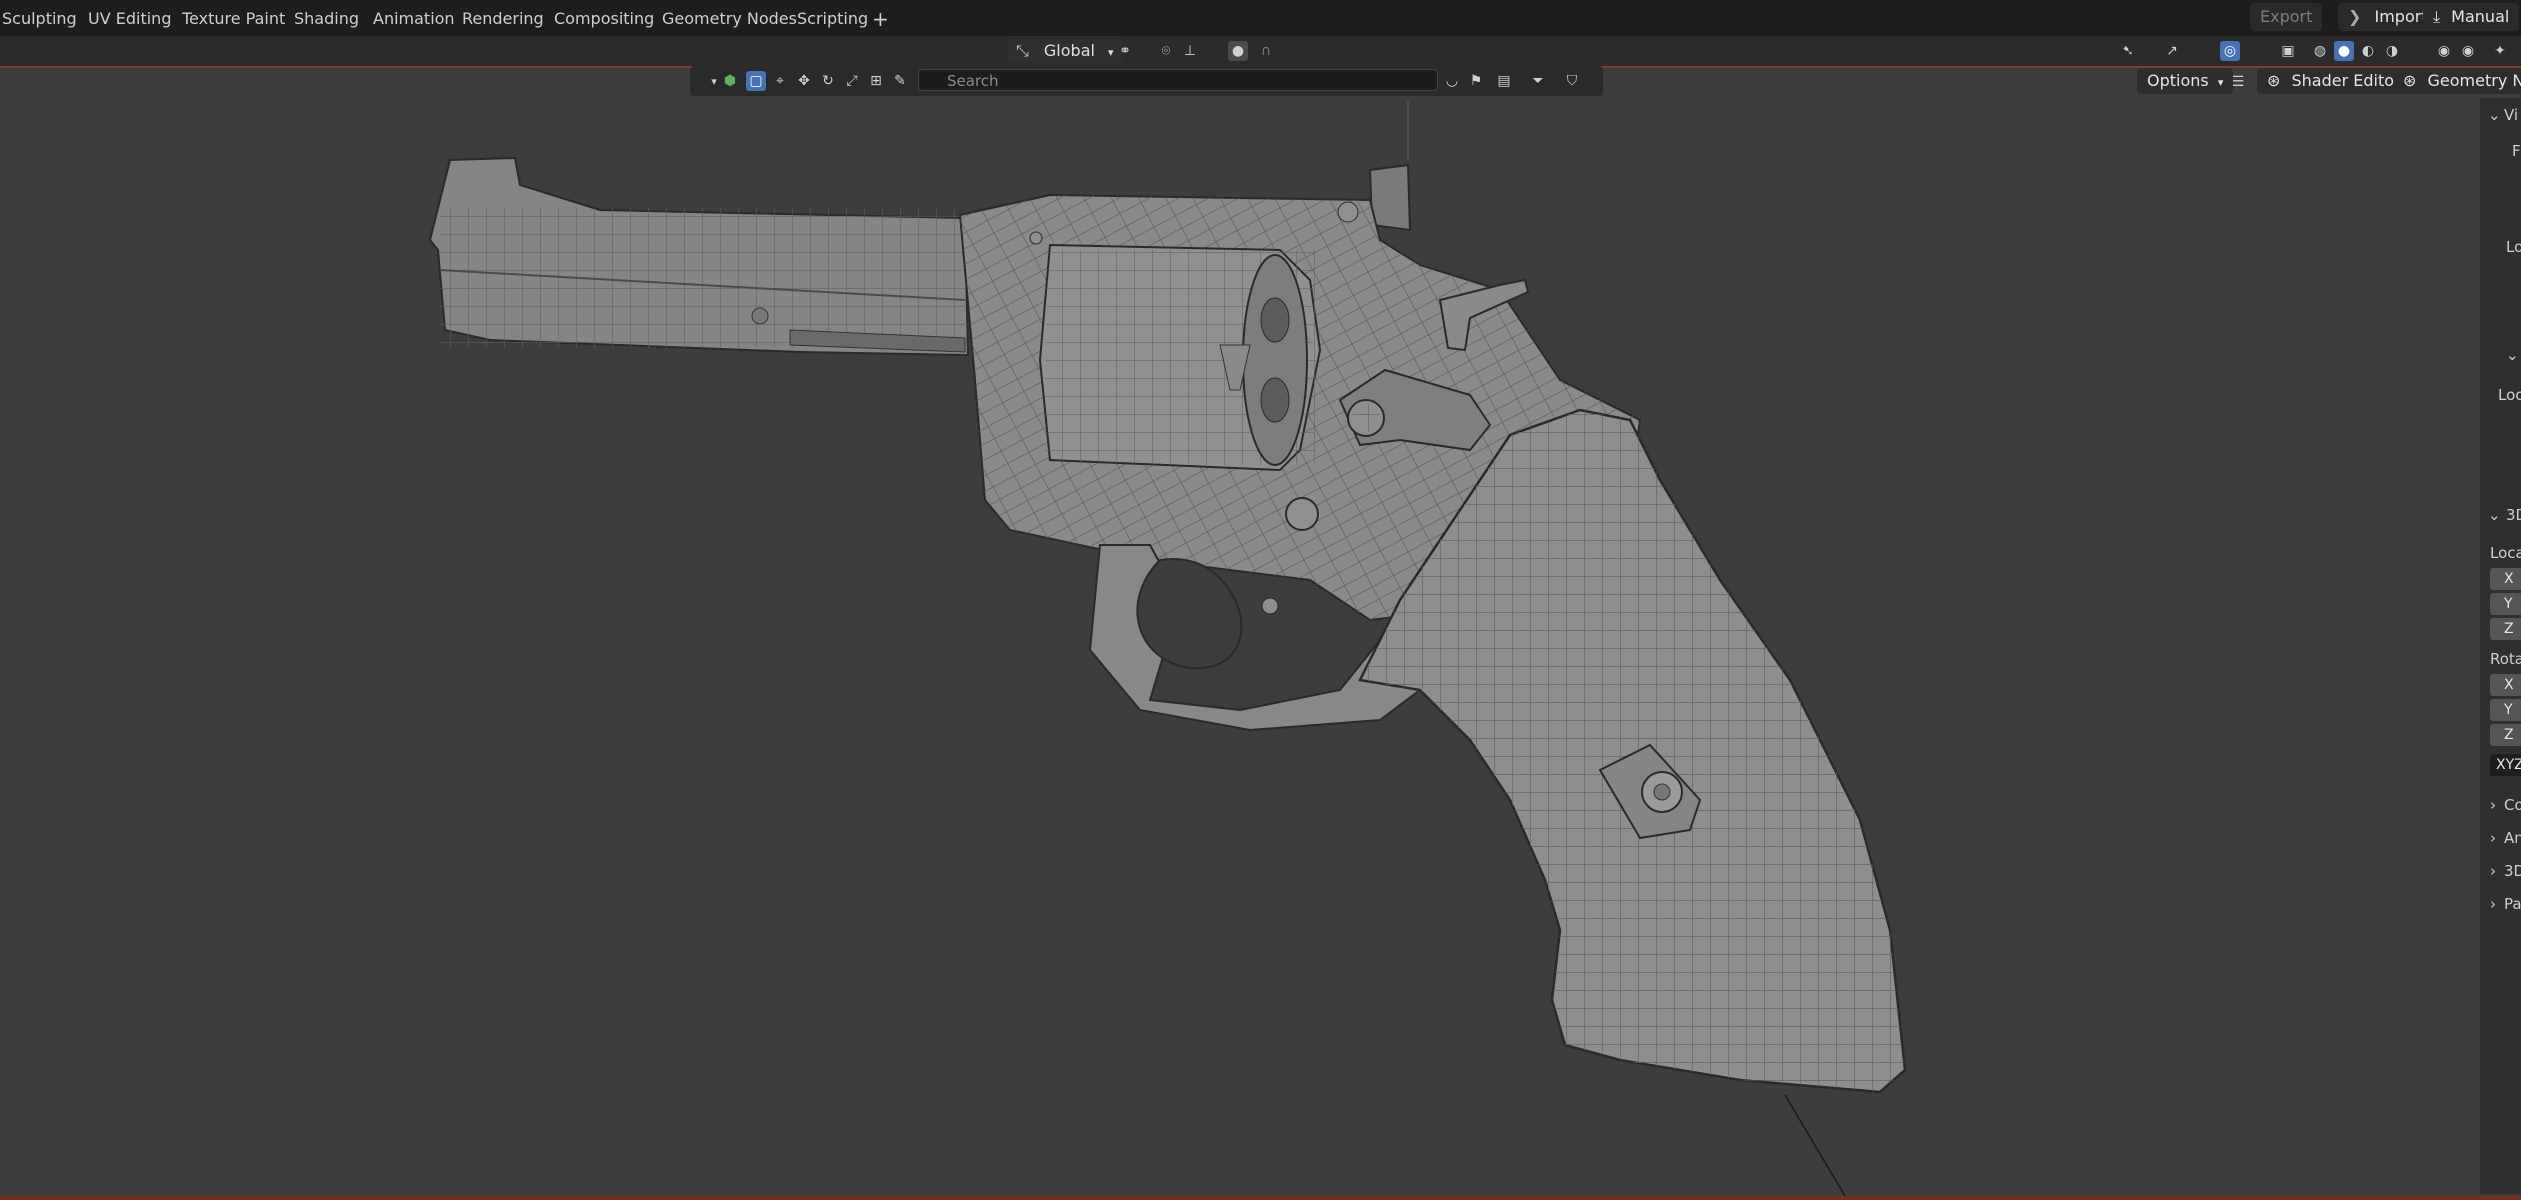 Image resolution: width=2521 pixels, height=1200 pixels. What do you see at coordinates (1190, 51) in the screenshot?
I see `snap-target-icon: ⊥` at bounding box center [1190, 51].